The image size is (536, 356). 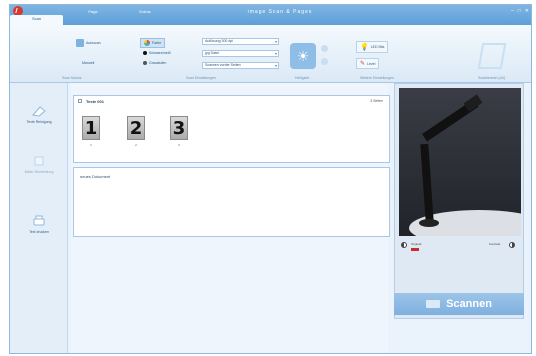 I want to click on page-number: 3, so click(x=179, y=145).